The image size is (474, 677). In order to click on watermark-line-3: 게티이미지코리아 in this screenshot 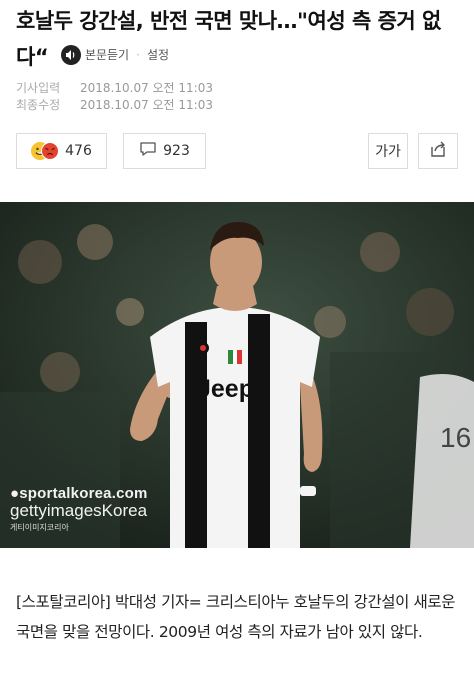, I will do `click(39, 527)`.